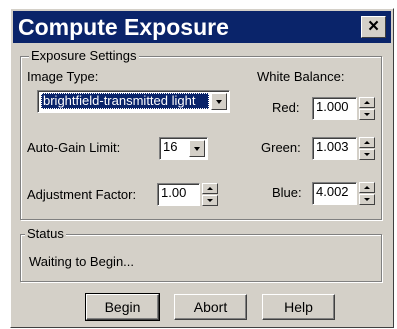 This screenshot has height=329, width=397. Describe the element at coordinates (123, 27) in the screenshot. I see `window-title: Compute Exposure` at that location.